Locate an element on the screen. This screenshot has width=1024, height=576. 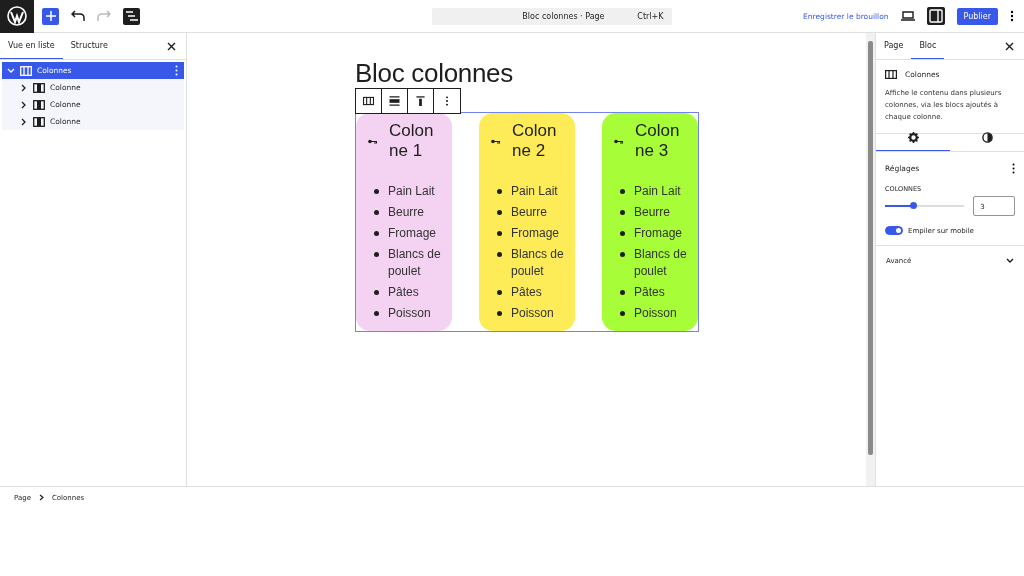
undo-icon is located at coordinates (78, 16).